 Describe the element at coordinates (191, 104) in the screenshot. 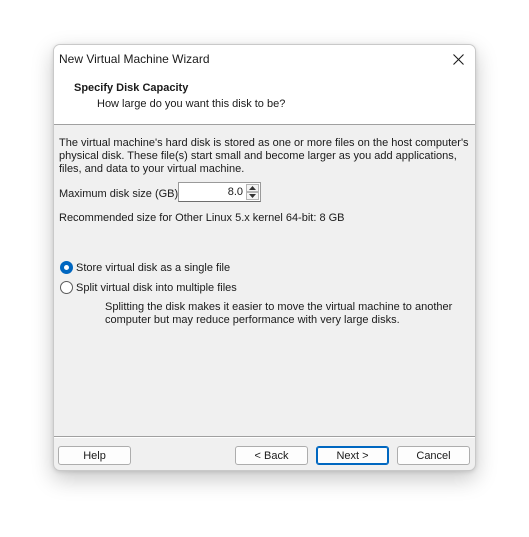

I see `page-subtitle: How large do you want this disk to be?` at that location.